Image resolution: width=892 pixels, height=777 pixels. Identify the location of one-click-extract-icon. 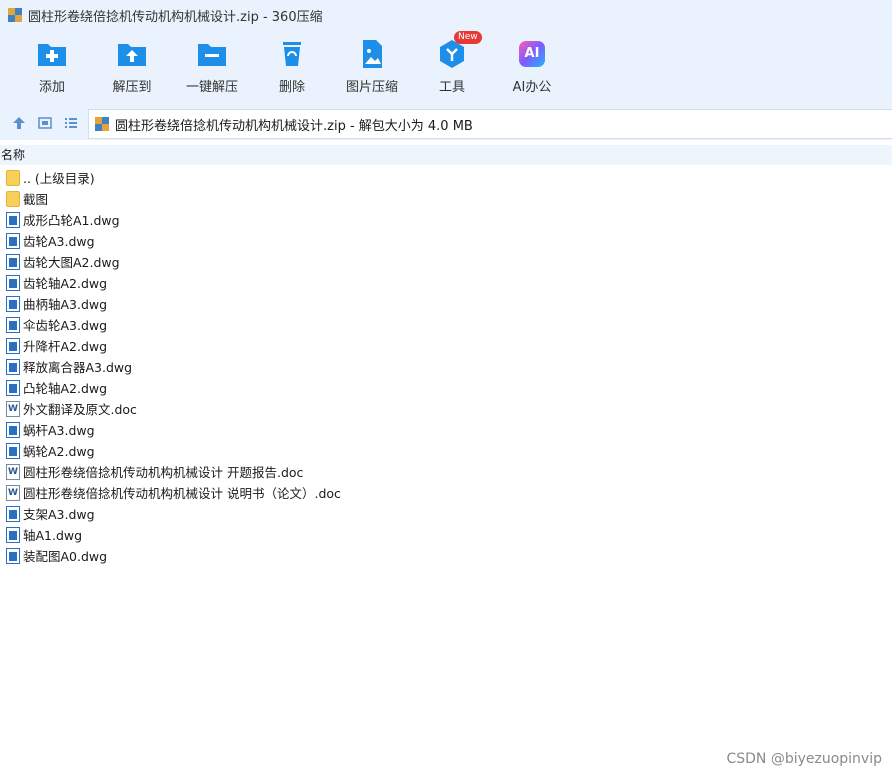
(212, 54).